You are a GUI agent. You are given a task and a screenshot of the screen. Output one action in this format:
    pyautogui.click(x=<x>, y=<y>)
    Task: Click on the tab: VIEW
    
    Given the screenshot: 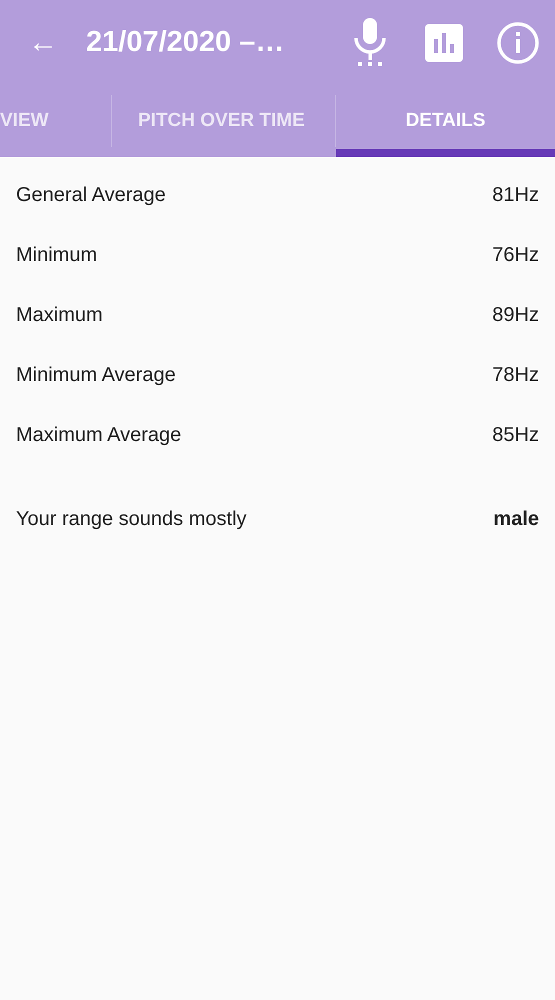 What is the action you would take?
    pyautogui.click(x=55, y=121)
    